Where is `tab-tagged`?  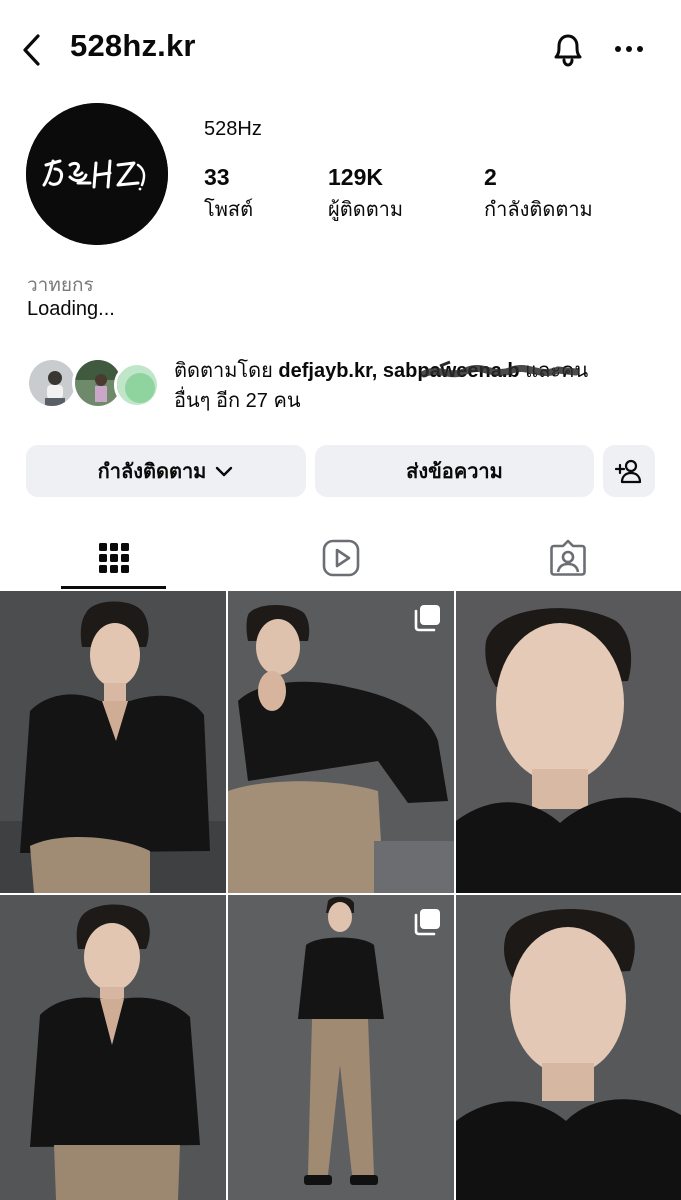
tab-tagged is located at coordinates (567, 558).